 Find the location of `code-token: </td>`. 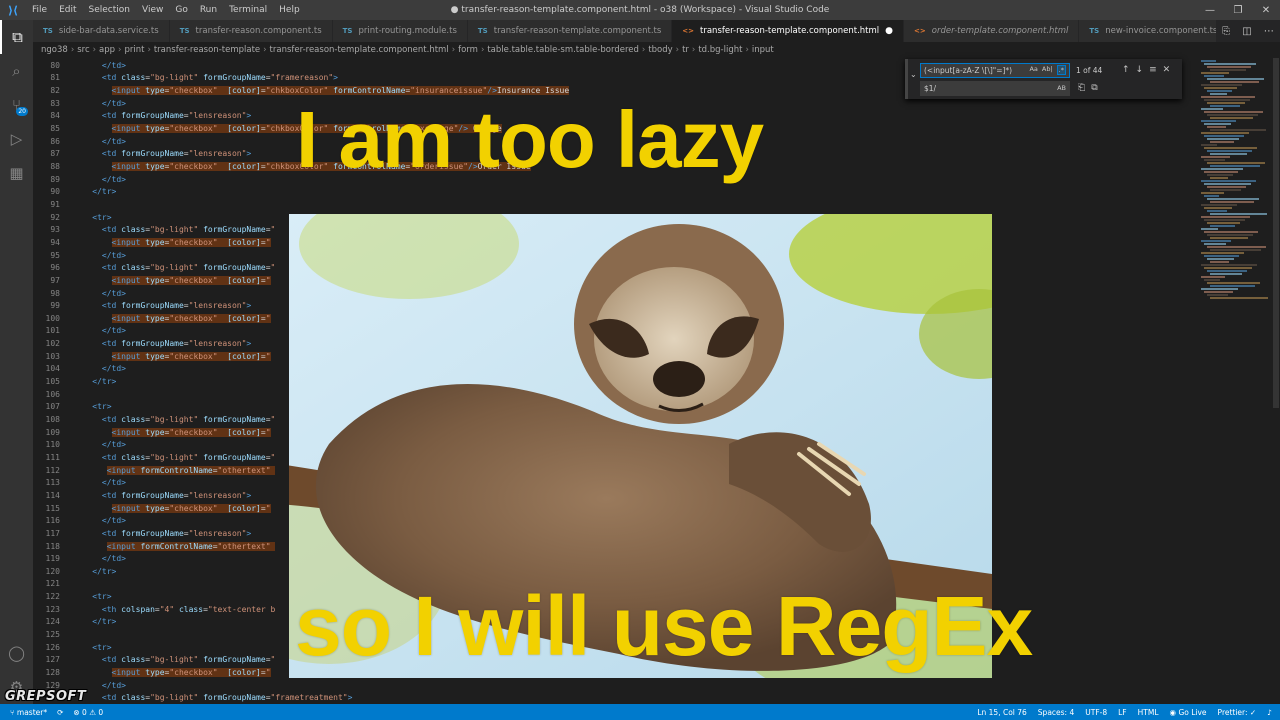

code-token: </td> is located at coordinates (113, 293).